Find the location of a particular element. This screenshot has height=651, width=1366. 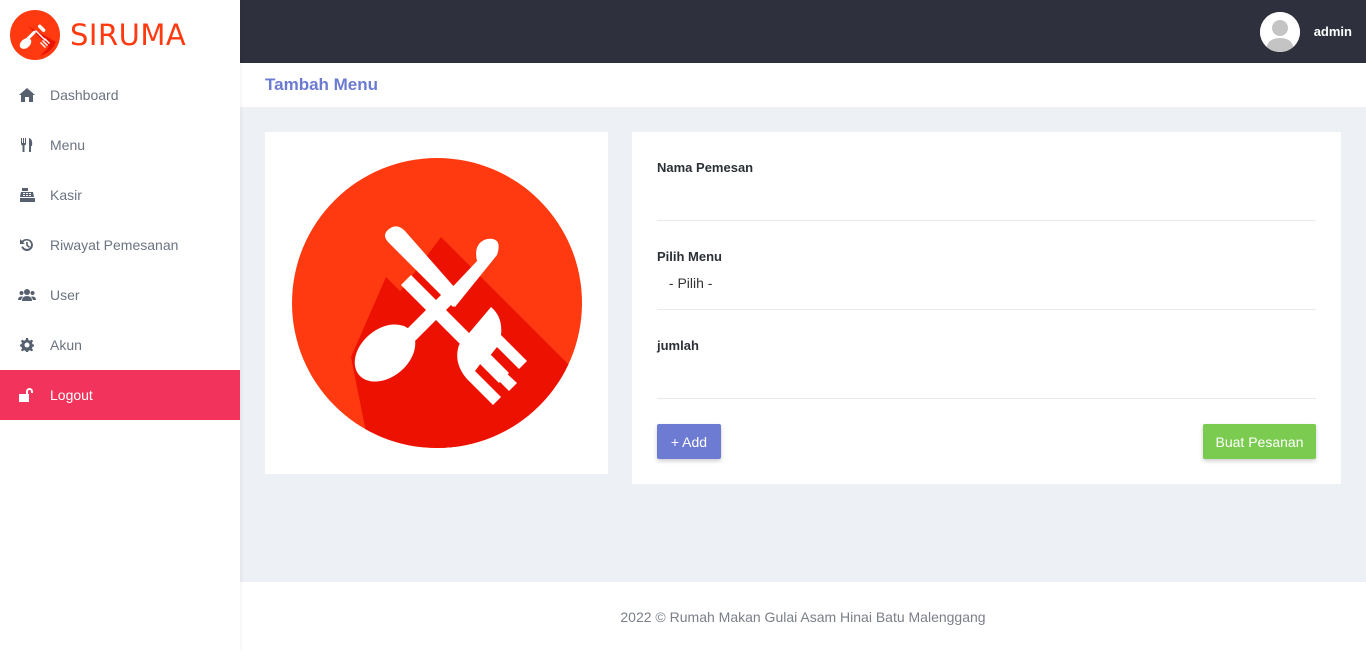

menu-image-card is located at coordinates (436, 303).